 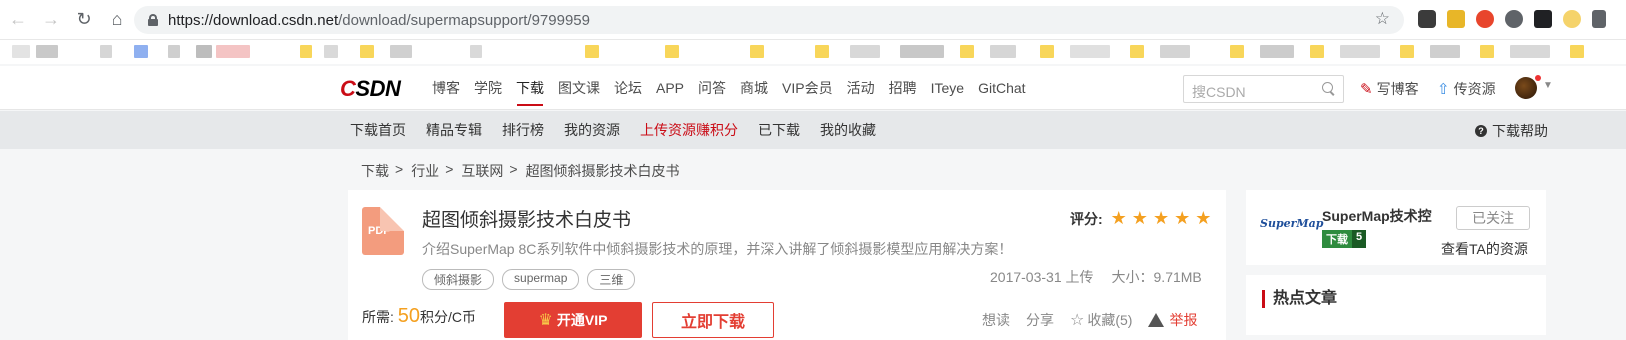 What do you see at coordinates (592, 130) in the screenshot?
I see `subnav-my-resources: 我的资源` at bounding box center [592, 130].